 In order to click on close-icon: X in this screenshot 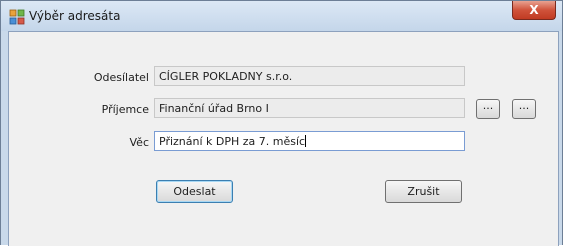, I will do `click(534, 10)`.